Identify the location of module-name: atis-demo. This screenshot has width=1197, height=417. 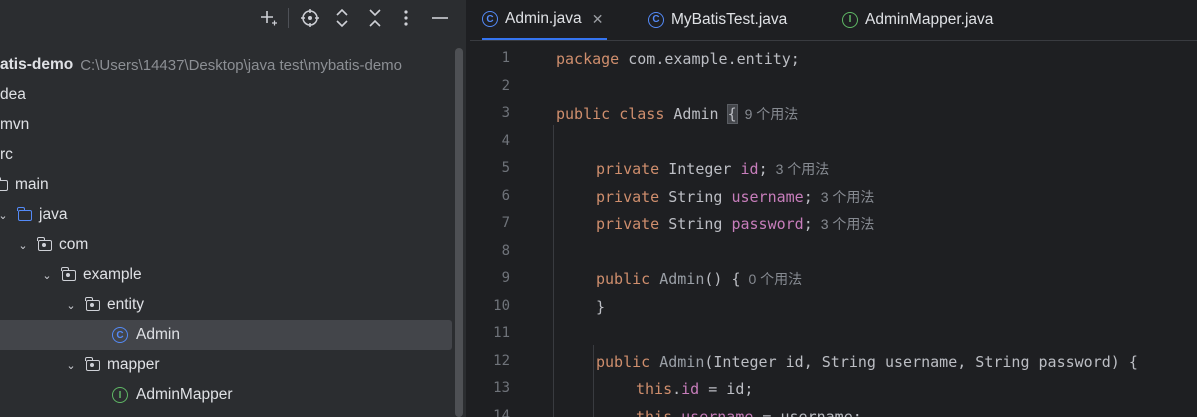
(37, 64).